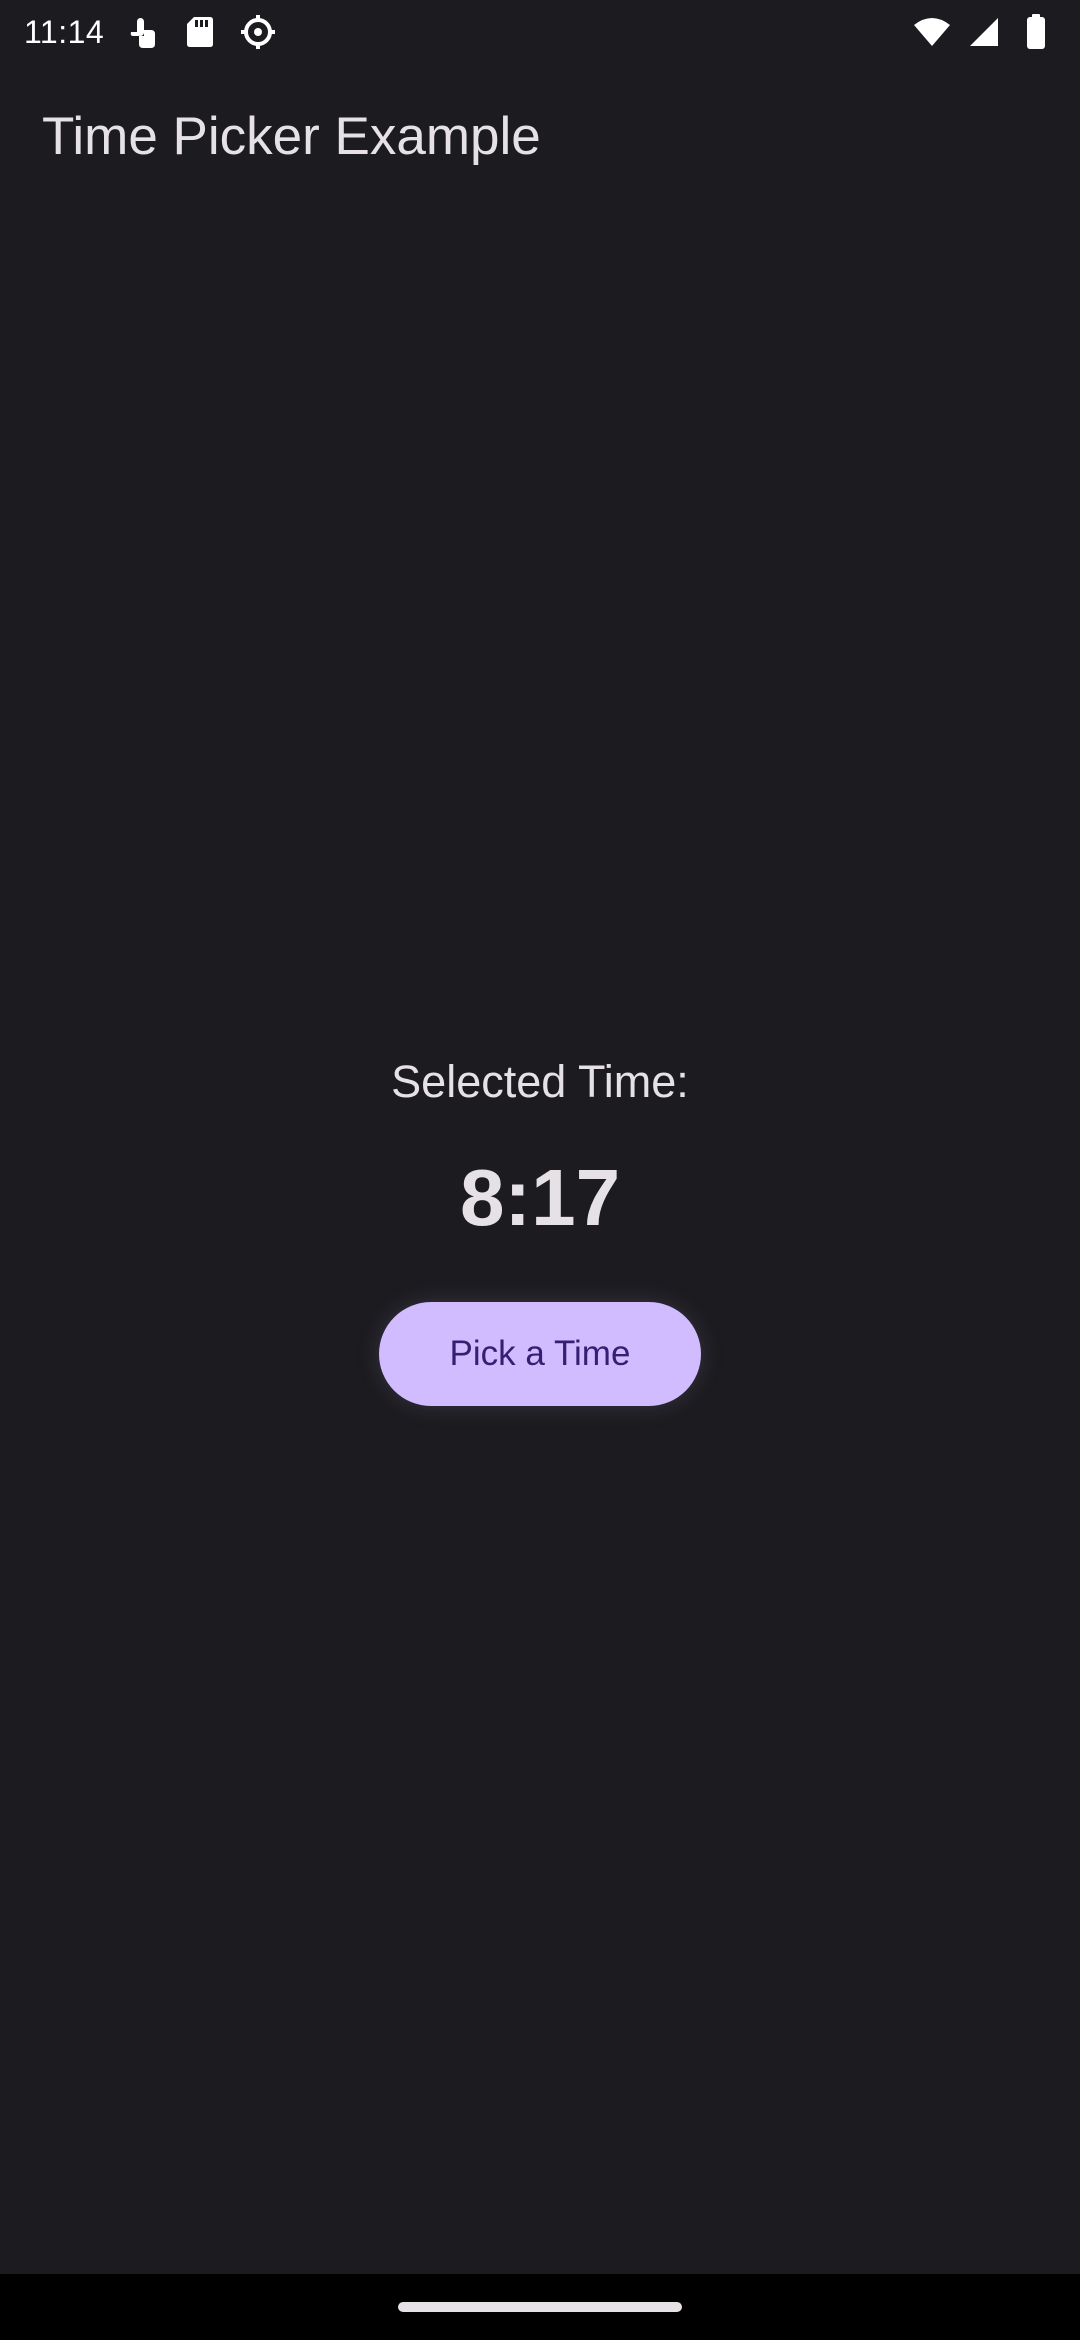 The width and height of the screenshot is (1080, 2340). I want to click on pick-time-button: Pick a Time, so click(540, 1354).